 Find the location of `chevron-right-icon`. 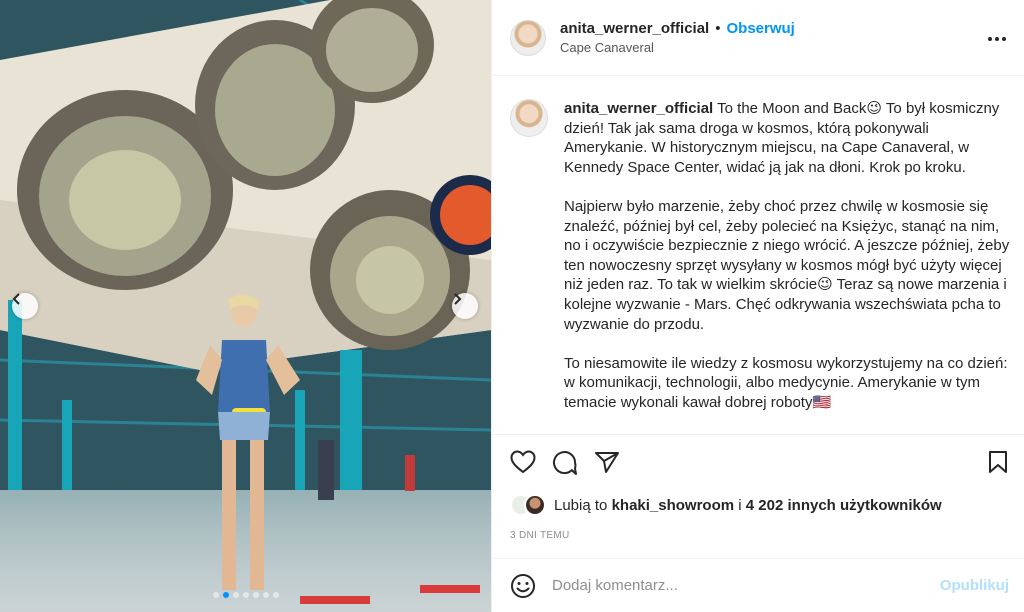

chevron-right-icon is located at coordinates (458, 299).